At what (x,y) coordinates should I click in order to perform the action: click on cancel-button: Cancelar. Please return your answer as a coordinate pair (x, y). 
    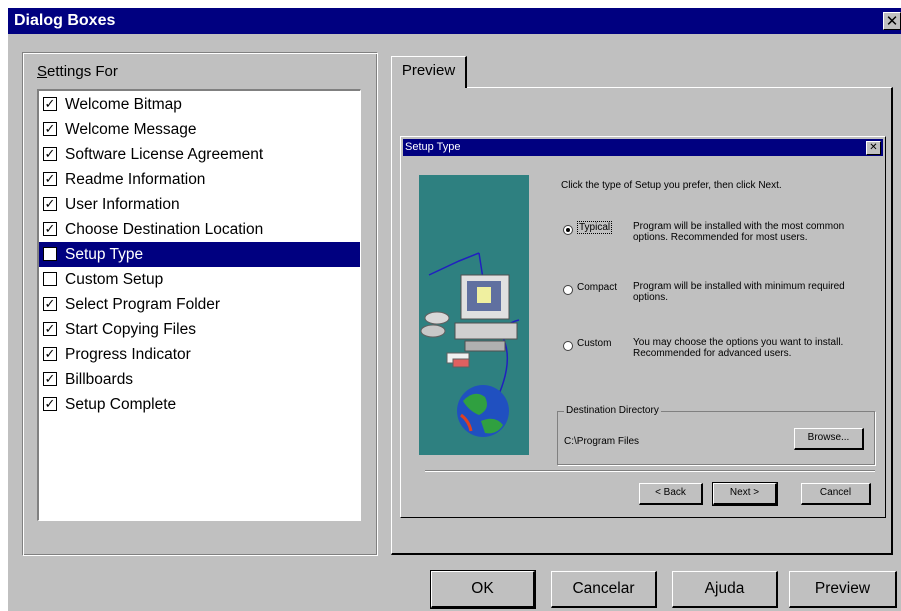
    Looking at the image, I should click on (604, 589).